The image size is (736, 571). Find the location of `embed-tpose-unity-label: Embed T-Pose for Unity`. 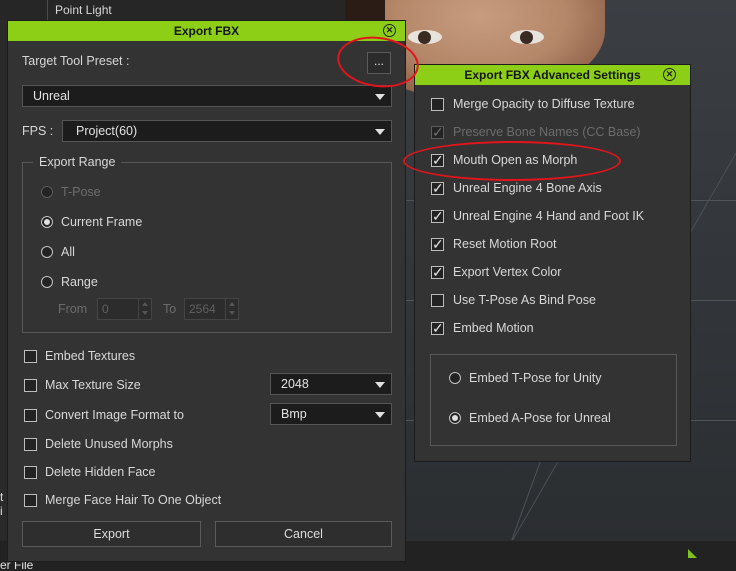

embed-tpose-unity-label: Embed T-Pose for Unity is located at coordinates (535, 378).